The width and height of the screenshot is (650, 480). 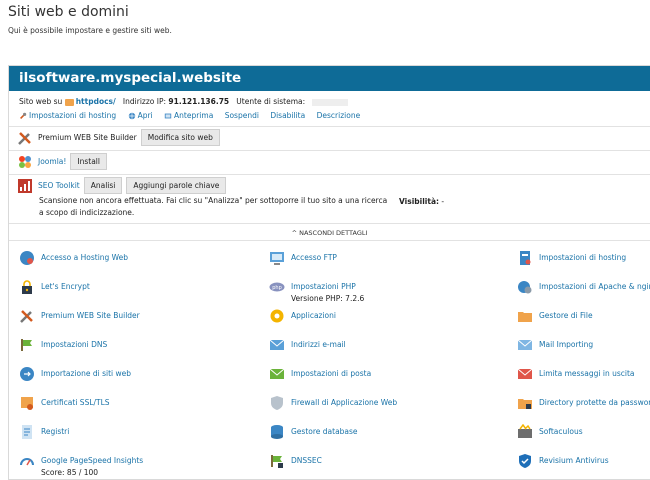 What do you see at coordinates (314, 257) in the screenshot?
I see `tool-label: Accesso FTP` at bounding box center [314, 257].